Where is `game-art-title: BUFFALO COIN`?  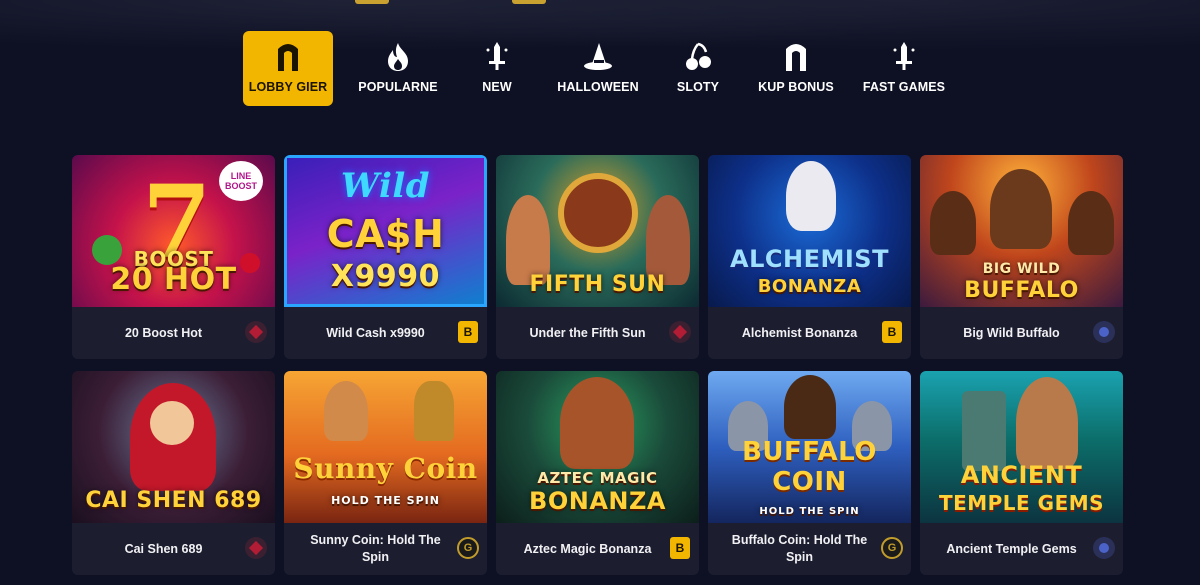
game-art-title: BUFFALO COIN is located at coordinates (809, 467).